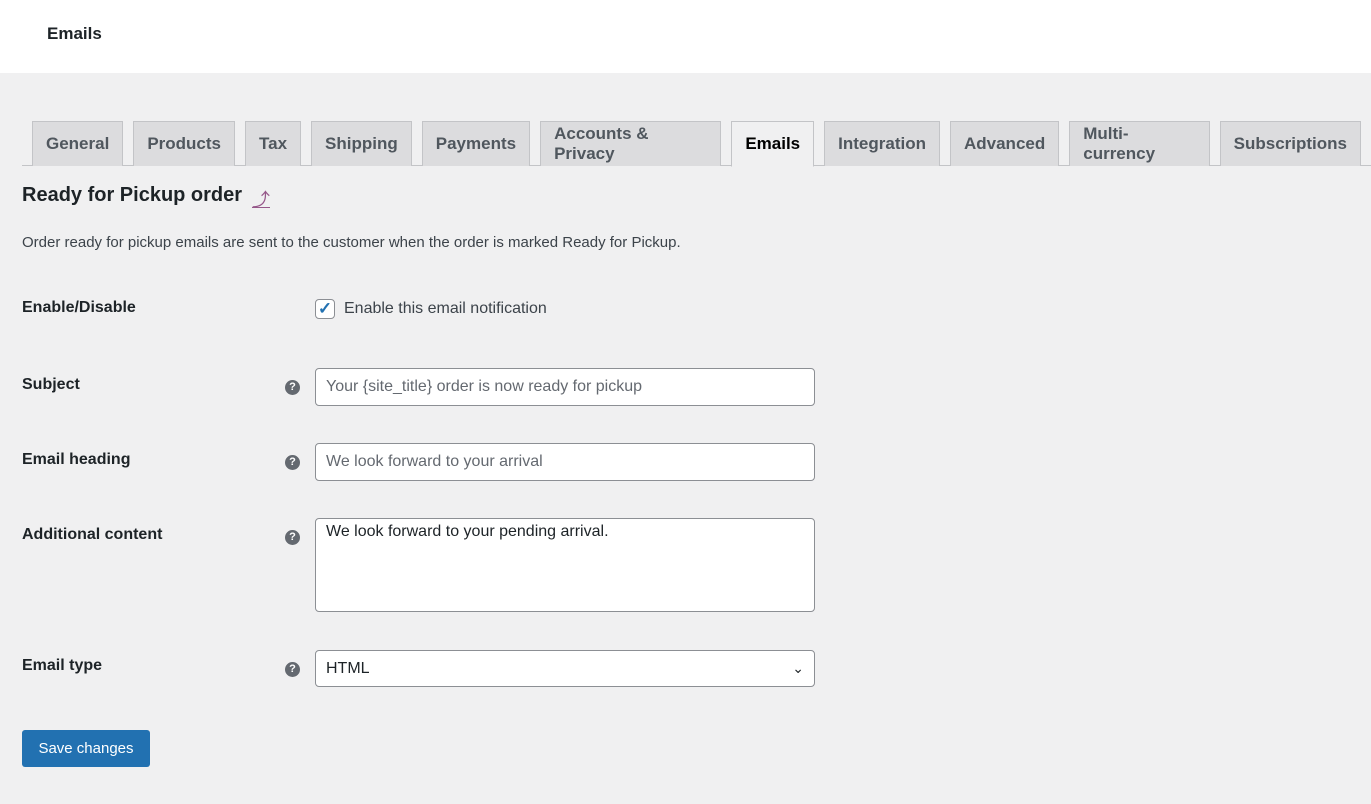  What do you see at coordinates (361, 143) in the screenshot?
I see `tab-shipping: Shipping` at bounding box center [361, 143].